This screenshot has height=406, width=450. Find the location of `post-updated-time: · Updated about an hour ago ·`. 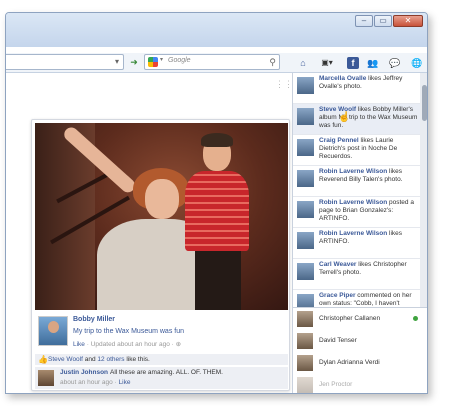

post-updated-time: · Updated about an hour ago · is located at coordinates (130, 344).